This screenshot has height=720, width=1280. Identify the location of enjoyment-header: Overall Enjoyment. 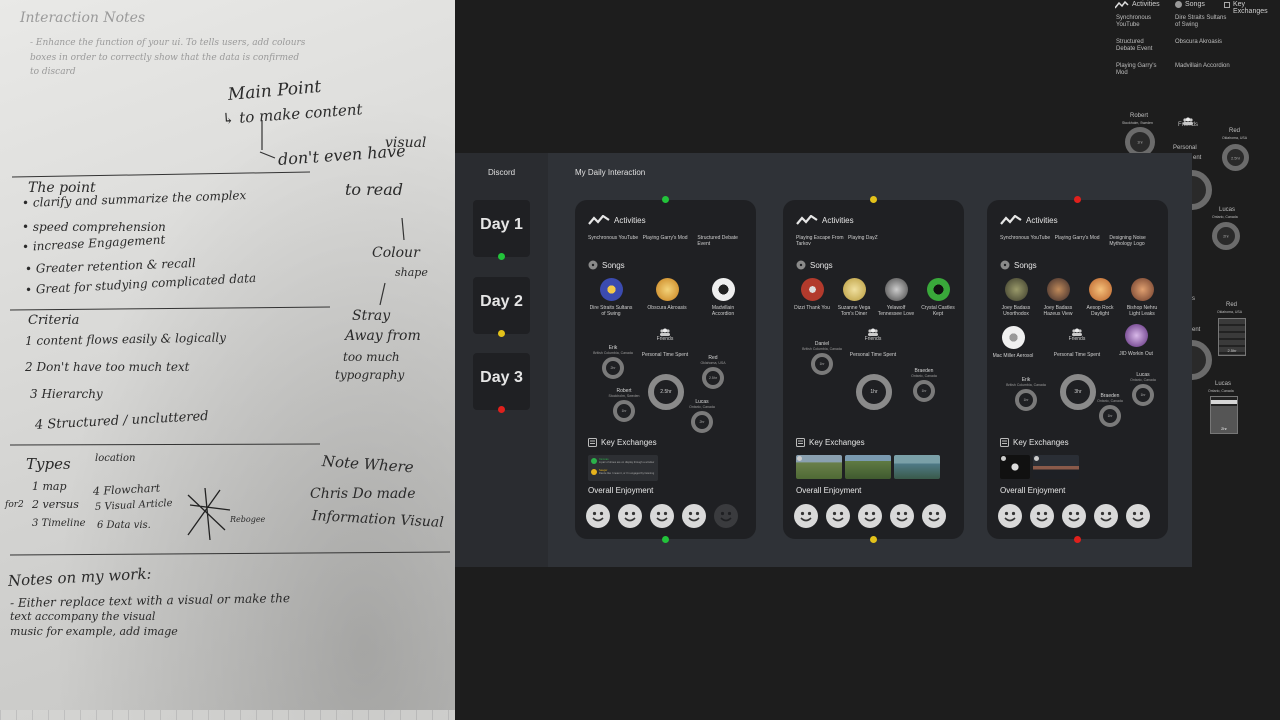
(621, 490).